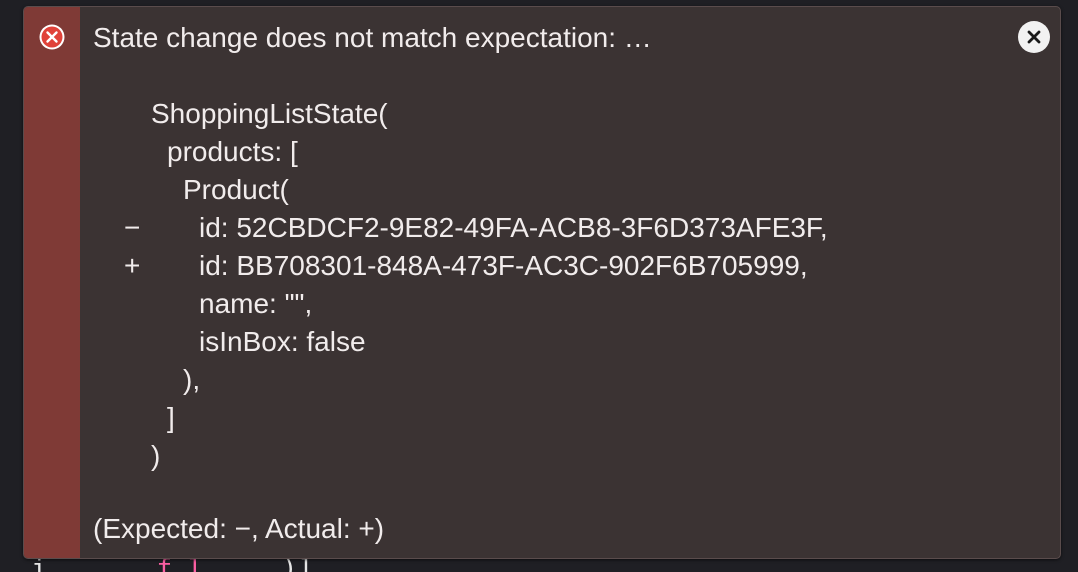 Image resolution: width=1078 pixels, height=572 pixels. Describe the element at coordinates (52, 37) in the screenshot. I see `error-circle-x-icon` at that location.